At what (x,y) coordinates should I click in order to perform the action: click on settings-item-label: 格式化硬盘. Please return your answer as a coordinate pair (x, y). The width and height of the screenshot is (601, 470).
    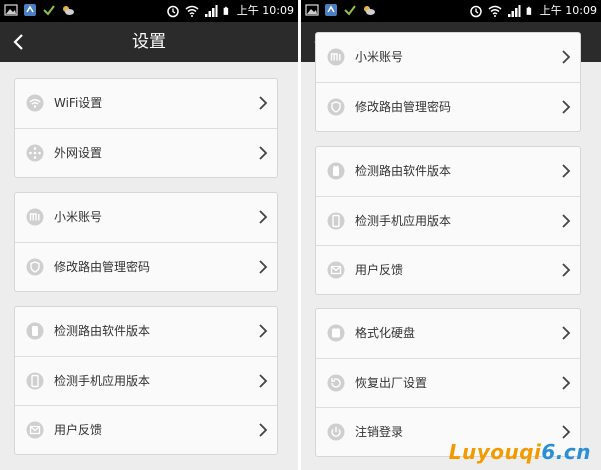
    Looking at the image, I should click on (385, 333).